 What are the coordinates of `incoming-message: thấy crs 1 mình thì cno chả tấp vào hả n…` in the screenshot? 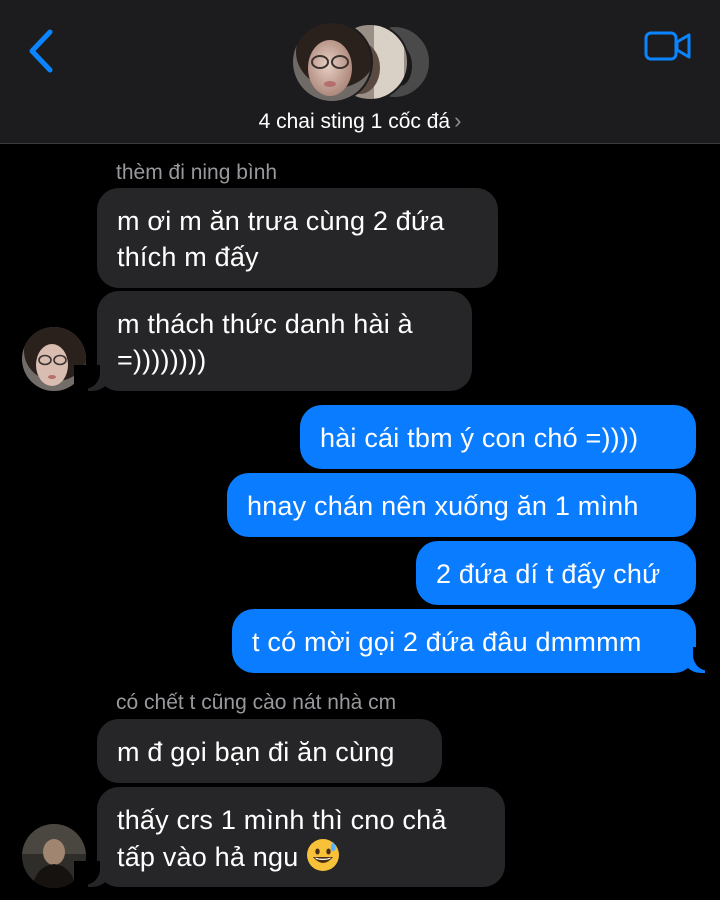 It's located at (301, 837).